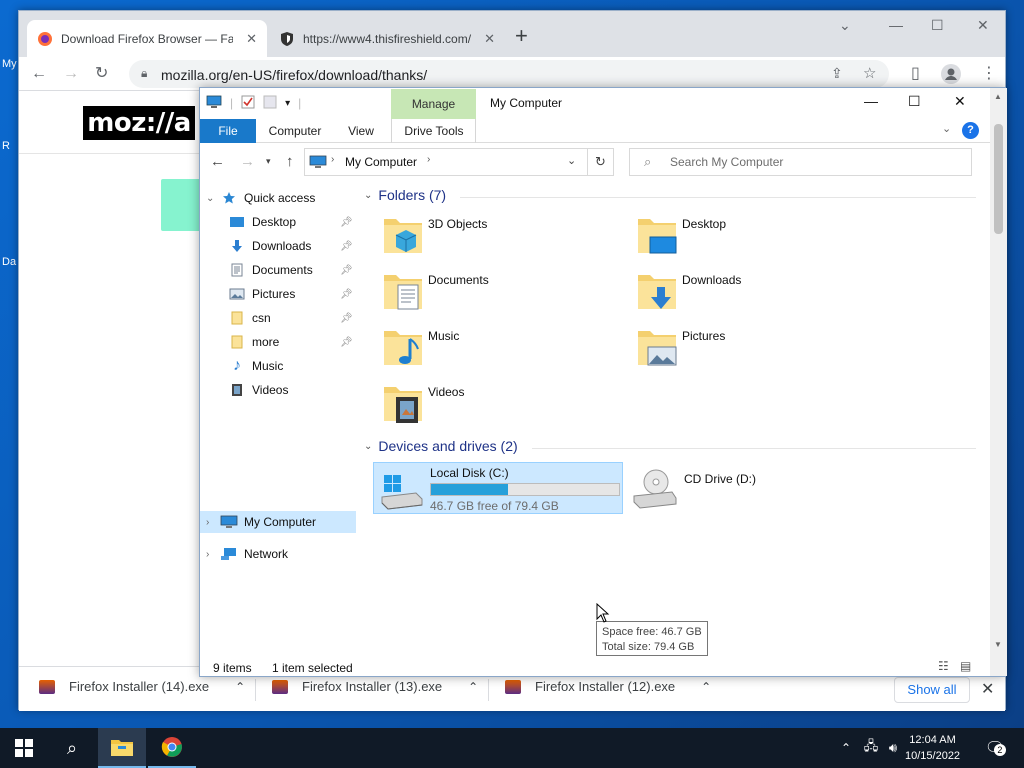 This screenshot has height=768, width=1024. Describe the element at coordinates (292, 270) in the screenshot. I see `nav-item-documents: Documents 📌︎` at that location.